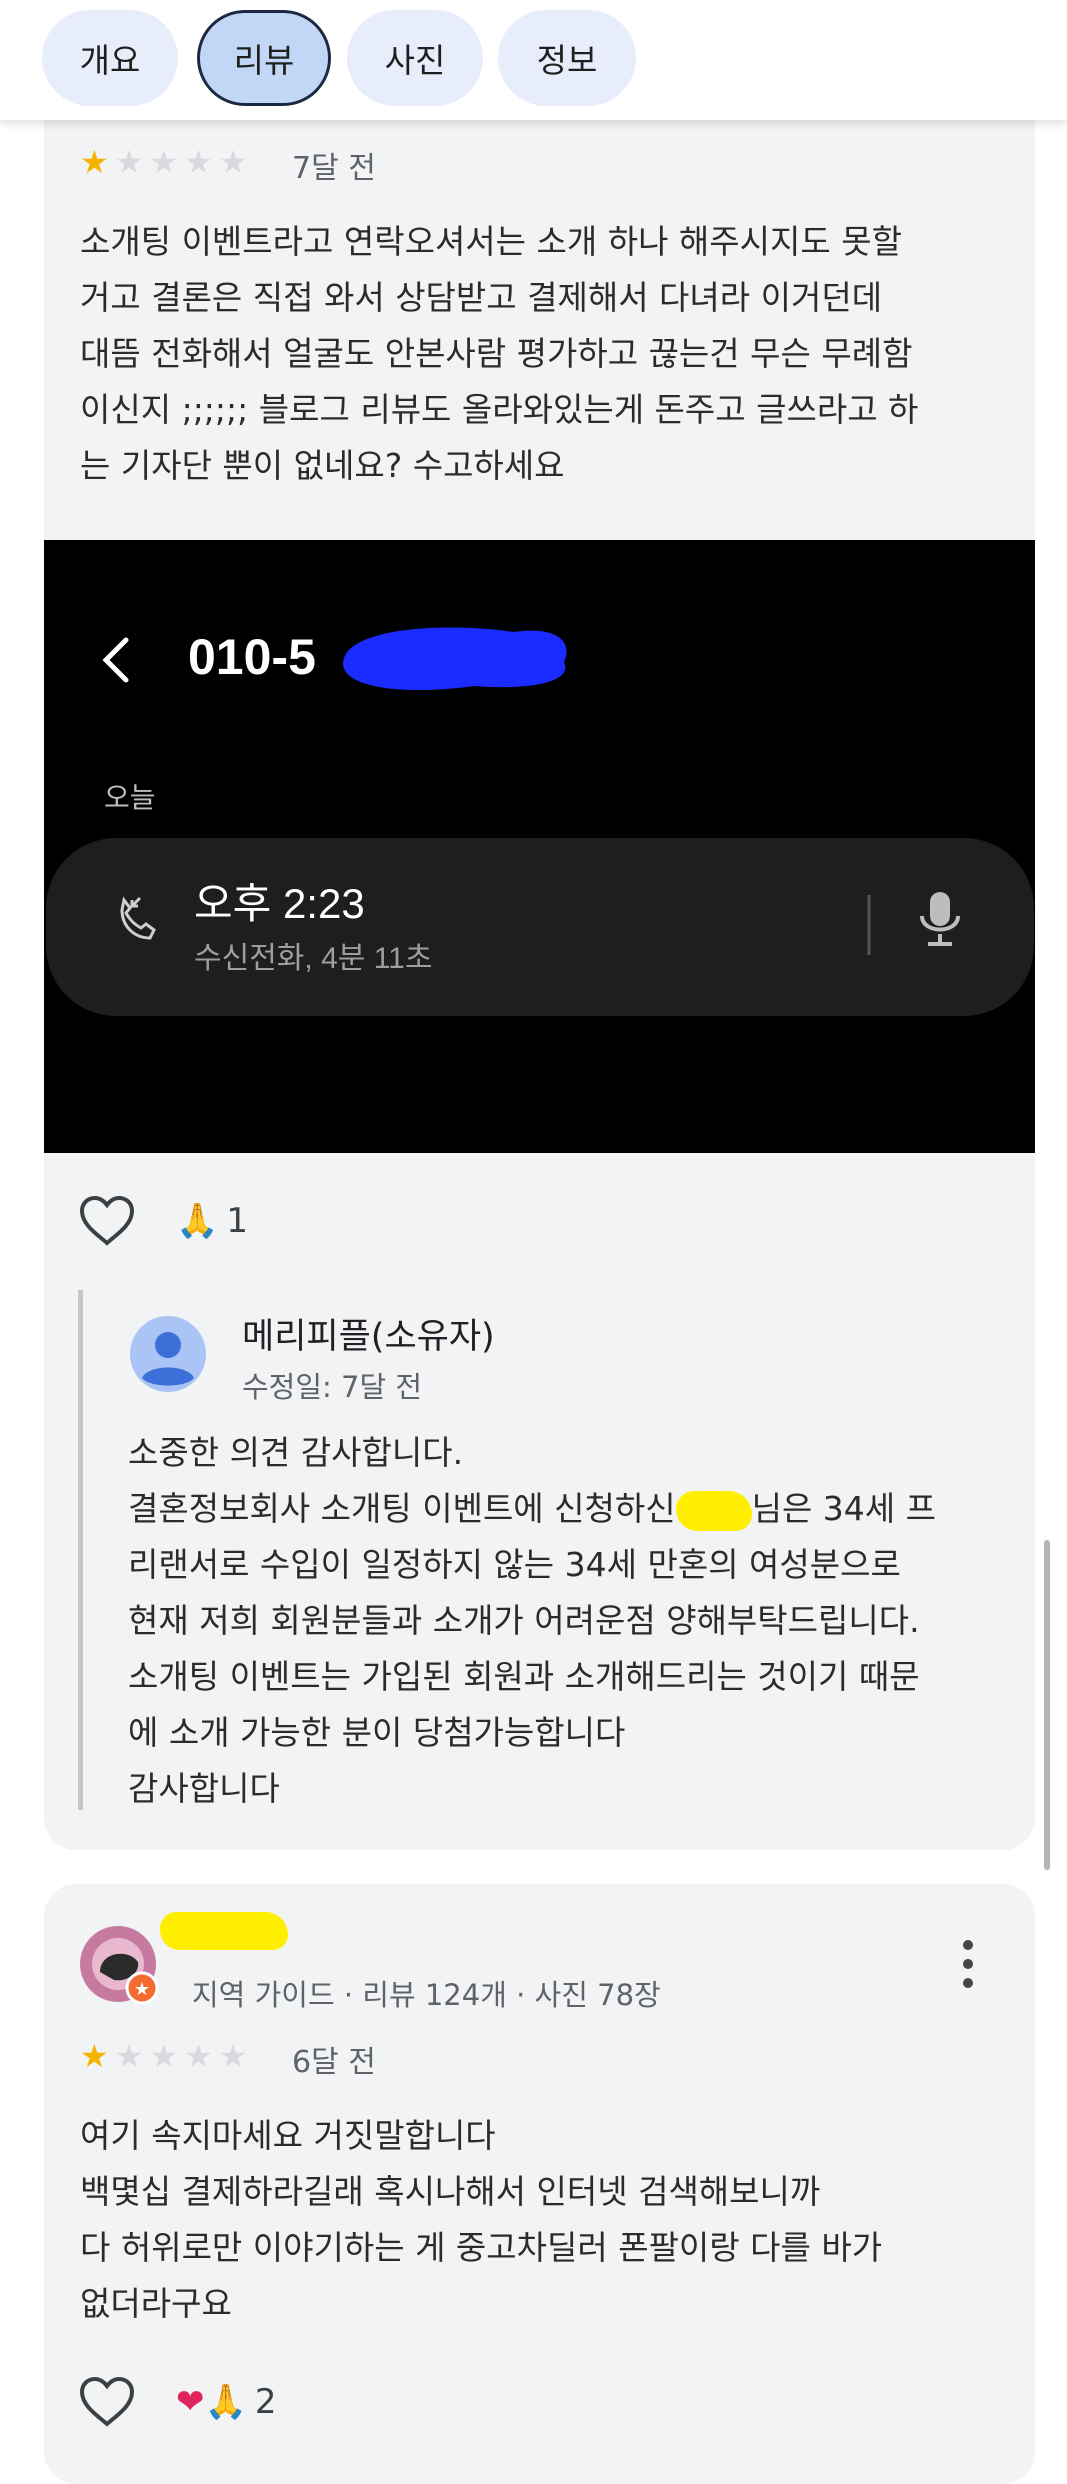 This screenshot has width=1067, height=2484. I want to click on reaction-row: ❤ 🙏 2, so click(177, 2402).